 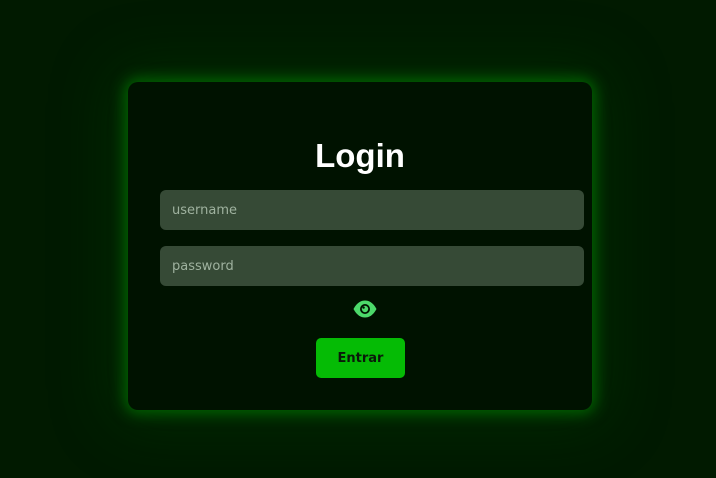 I want to click on show-password-eye-icon, so click(x=365, y=309).